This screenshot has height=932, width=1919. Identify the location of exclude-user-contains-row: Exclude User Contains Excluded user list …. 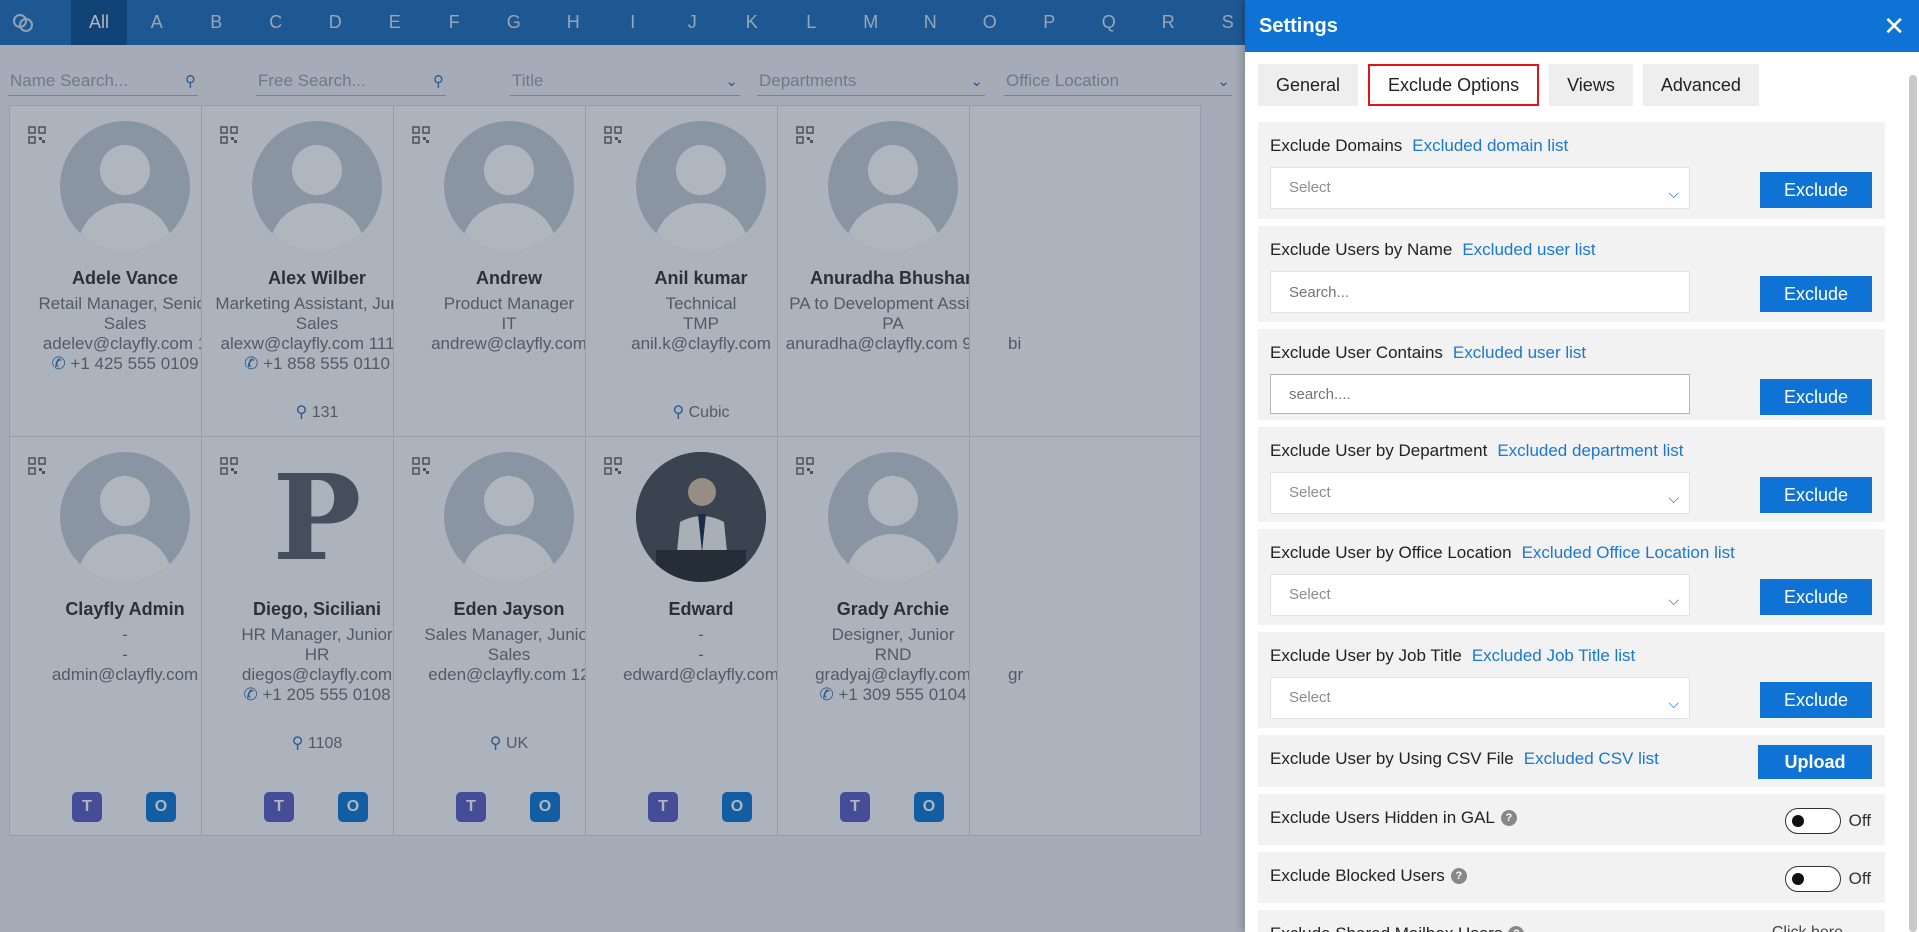
(1571, 374).